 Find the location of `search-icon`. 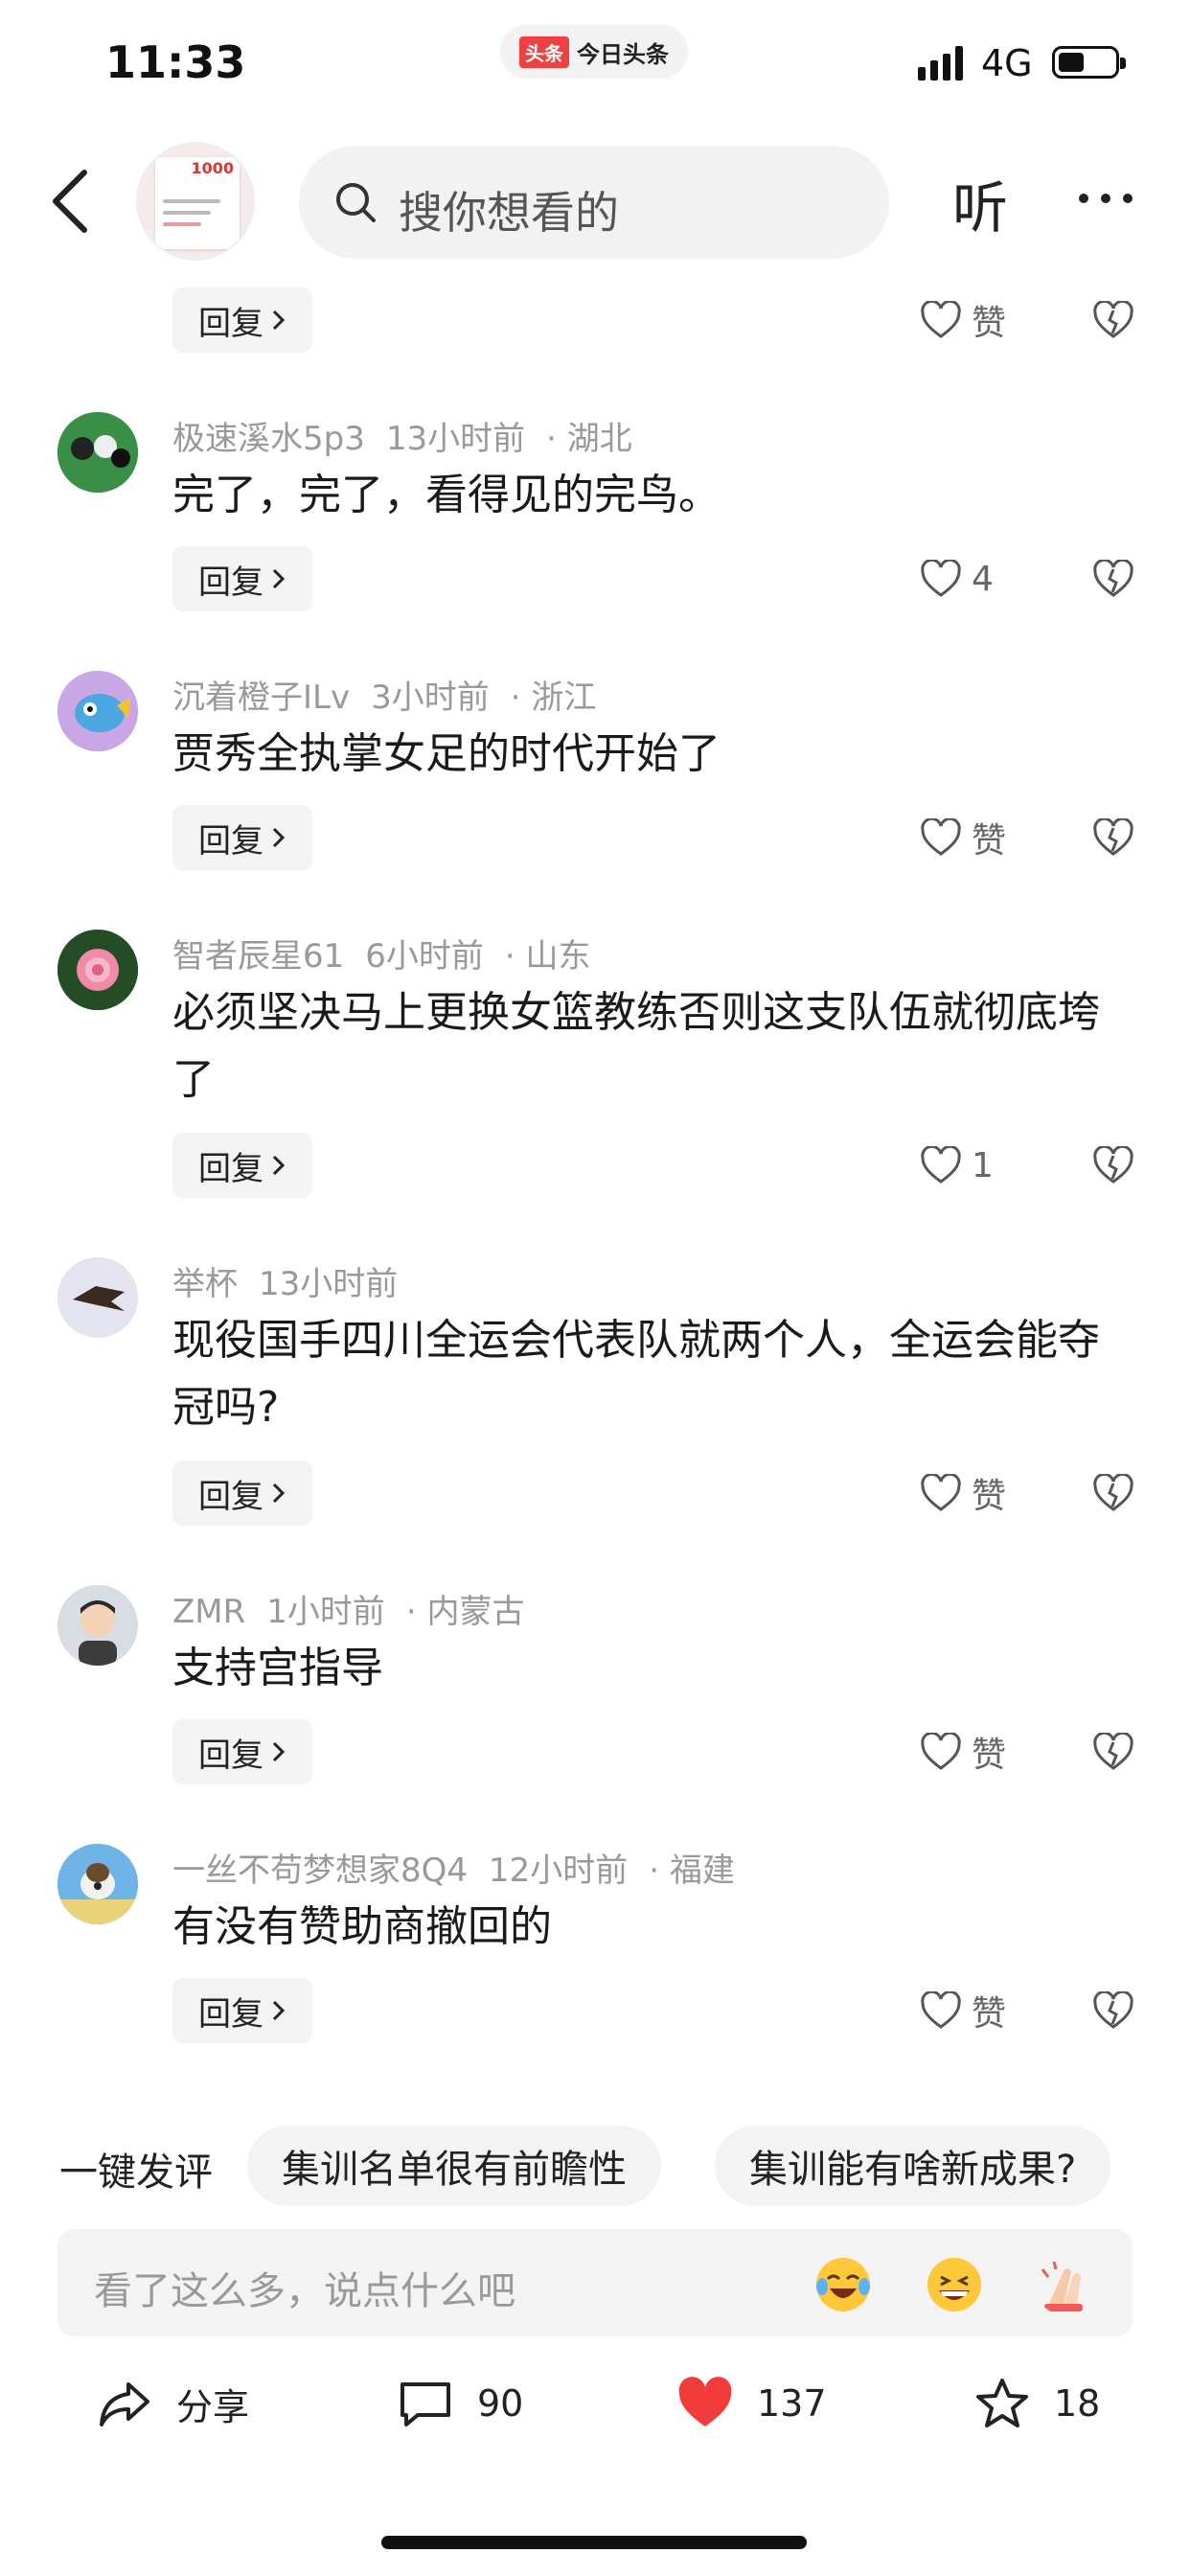

search-icon is located at coordinates (356, 202).